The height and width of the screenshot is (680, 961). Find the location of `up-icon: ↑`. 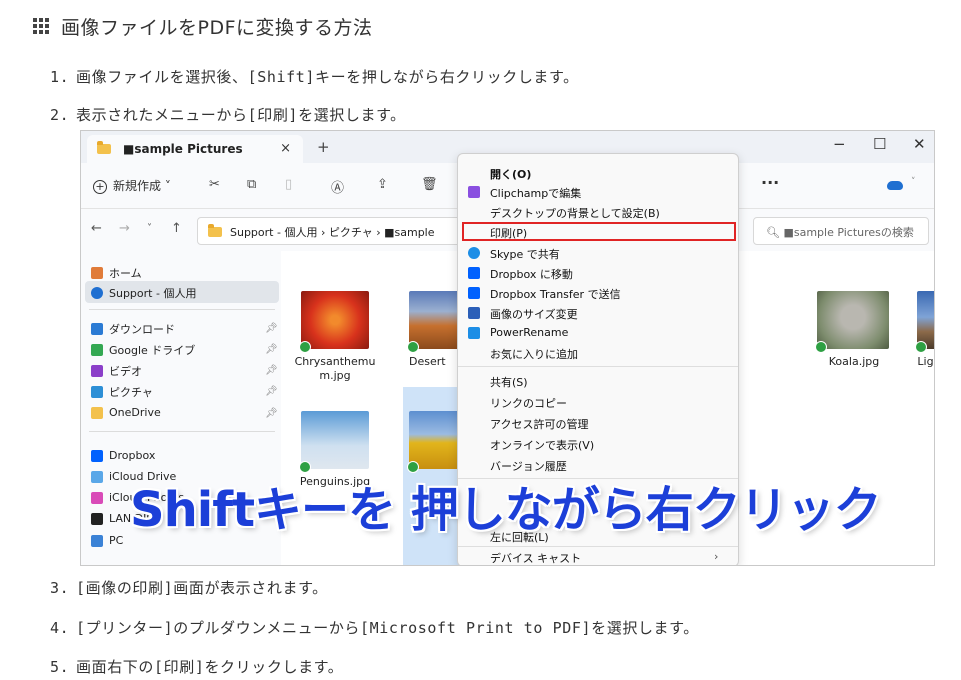

up-icon: ↑ is located at coordinates (176, 228).